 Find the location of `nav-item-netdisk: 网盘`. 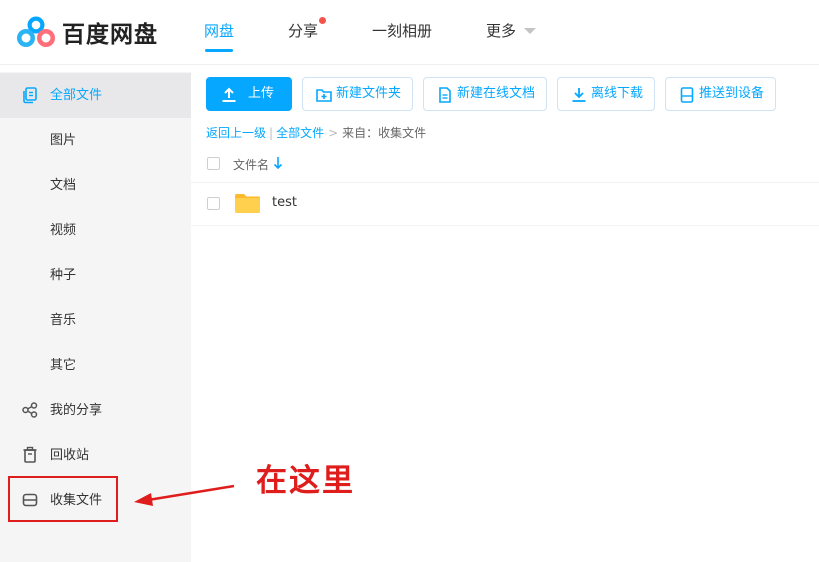

nav-item-netdisk: 网盘 is located at coordinates (219, 32).